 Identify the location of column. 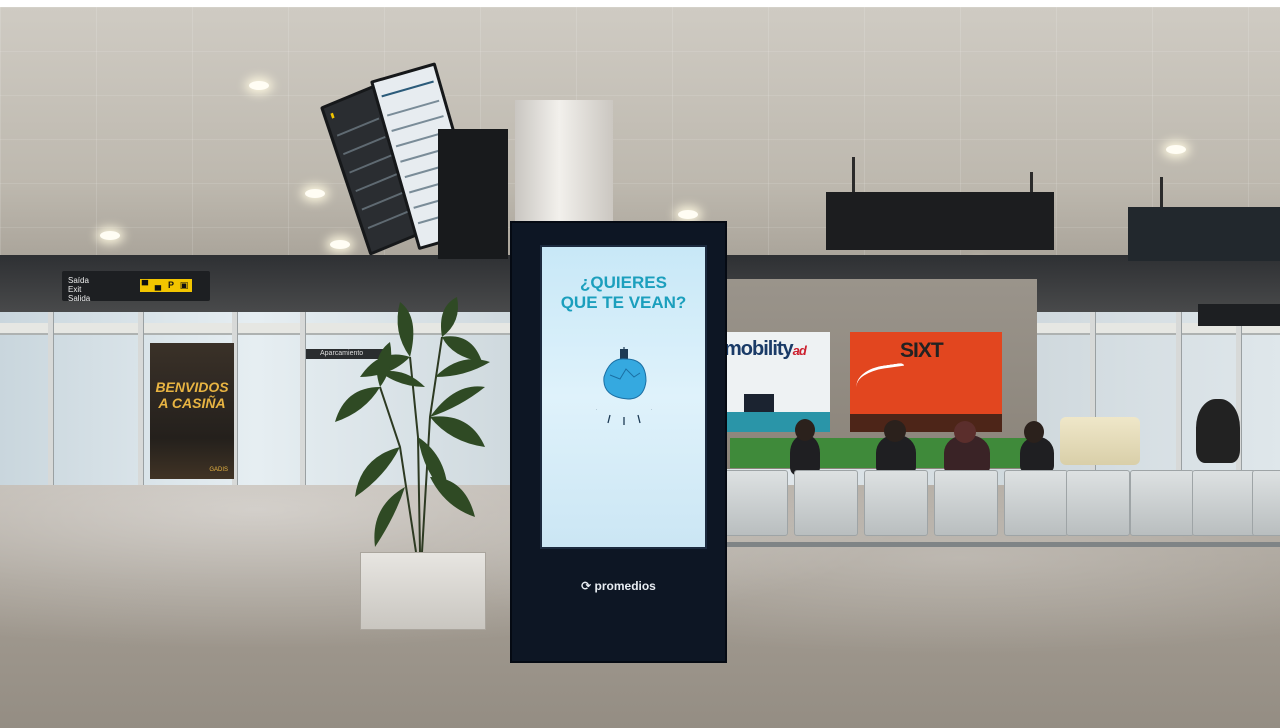
(564, 165).